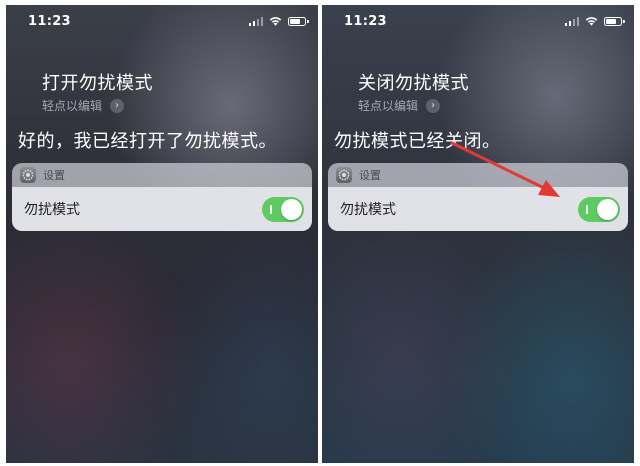  Describe the element at coordinates (97, 83) in the screenshot. I see `siri-query: 打开勿扰模式` at that location.